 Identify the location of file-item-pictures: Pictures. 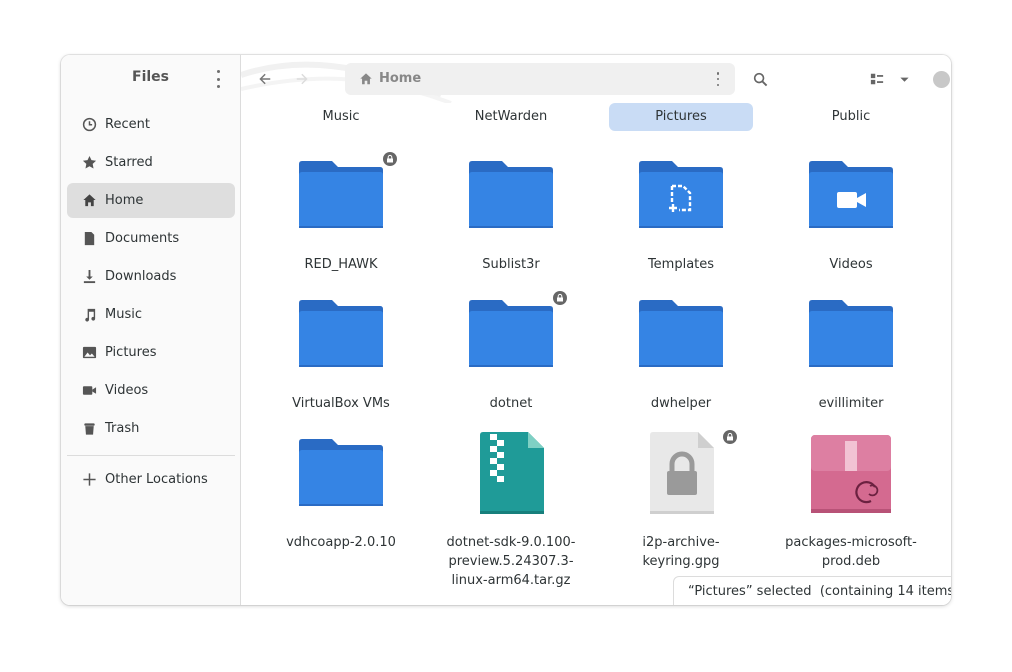
(681, 117).